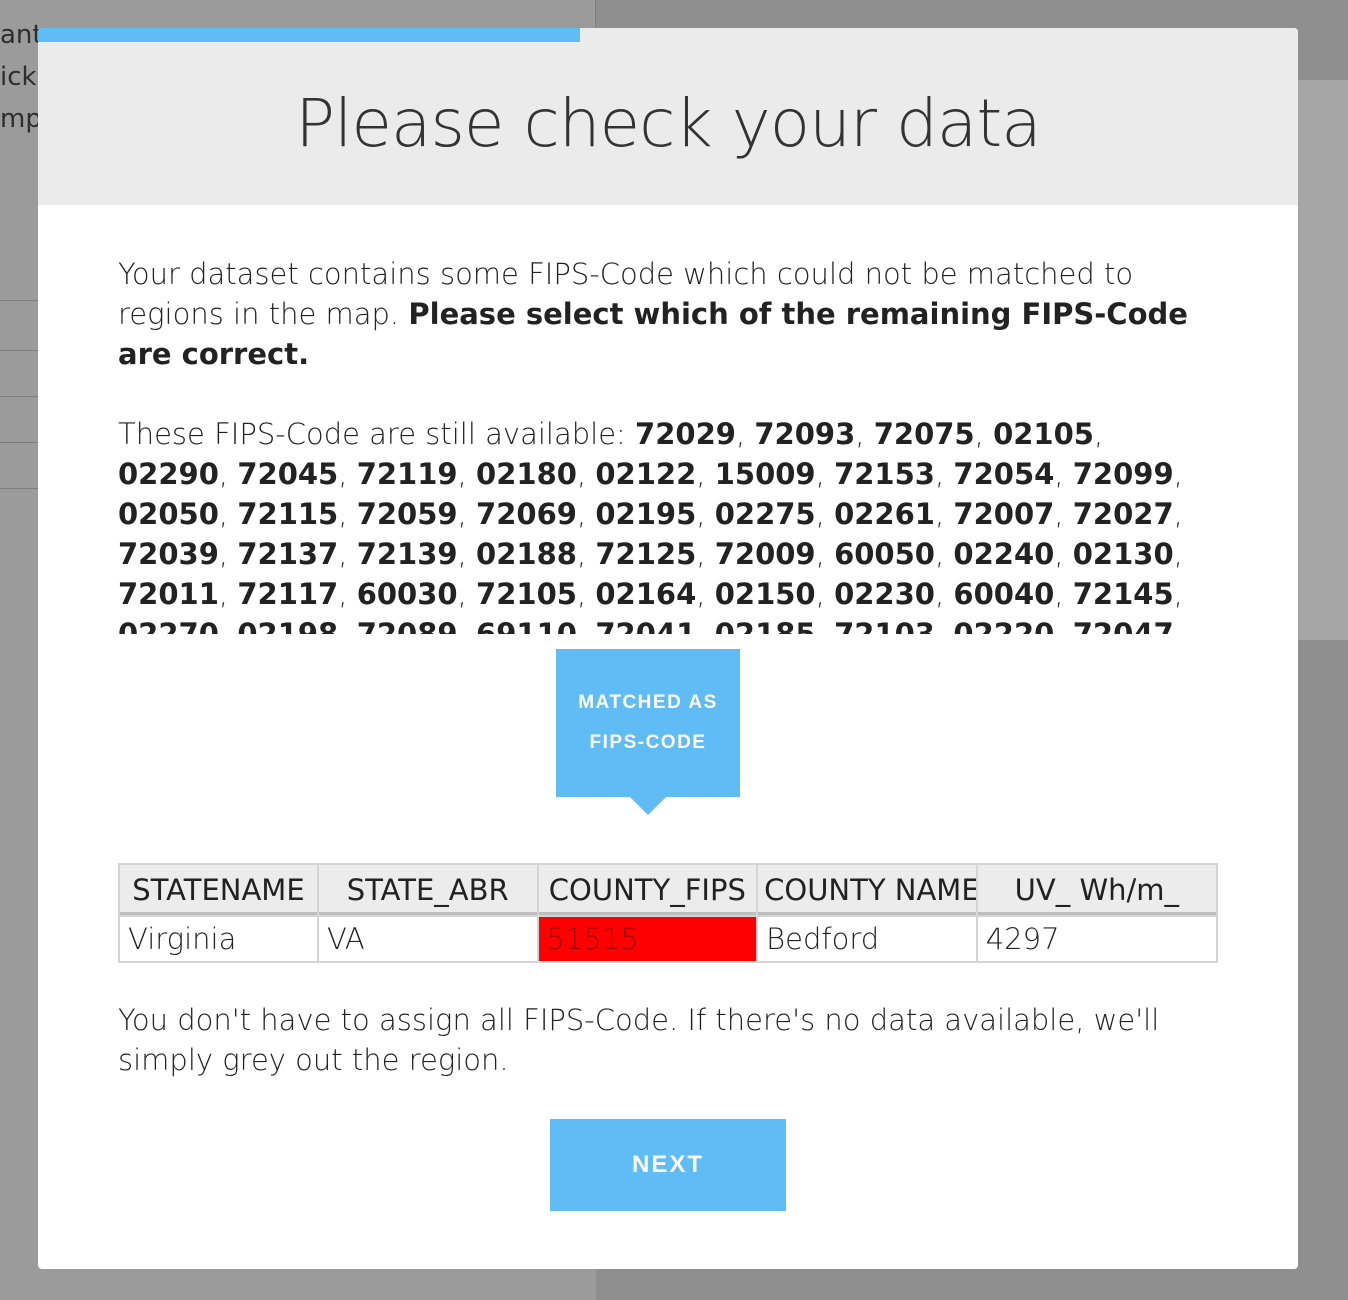 This screenshot has height=1300, width=1348. What do you see at coordinates (526, 474) in the screenshot?
I see `fips-code: 02180` at bounding box center [526, 474].